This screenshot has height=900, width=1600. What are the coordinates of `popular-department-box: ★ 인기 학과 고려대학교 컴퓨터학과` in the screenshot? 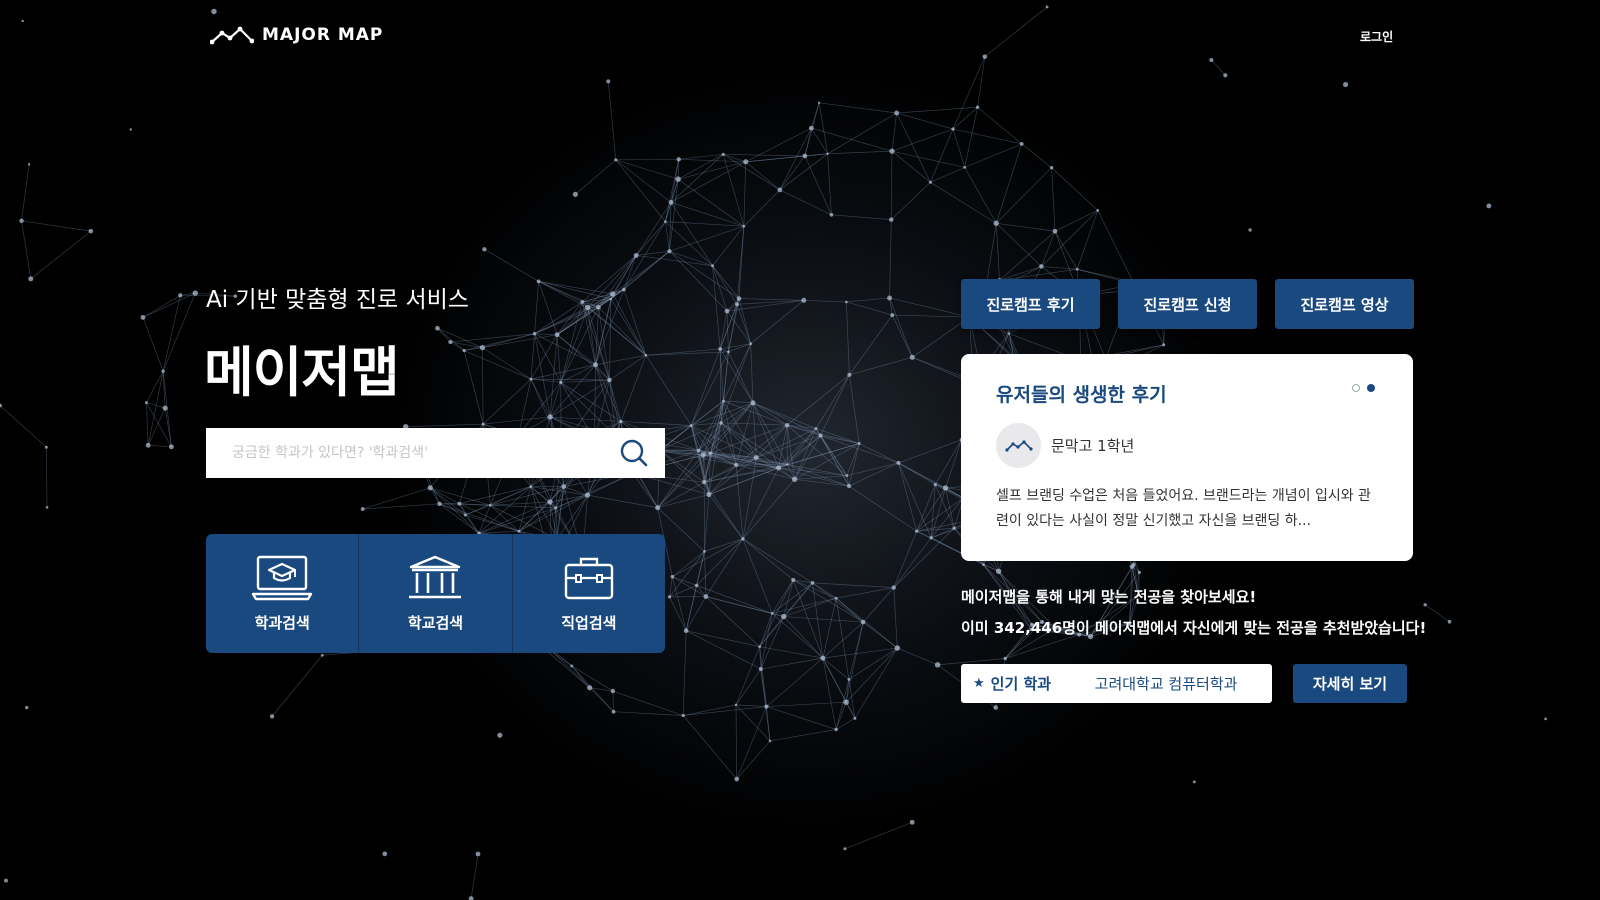 It's located at (1116, 683).